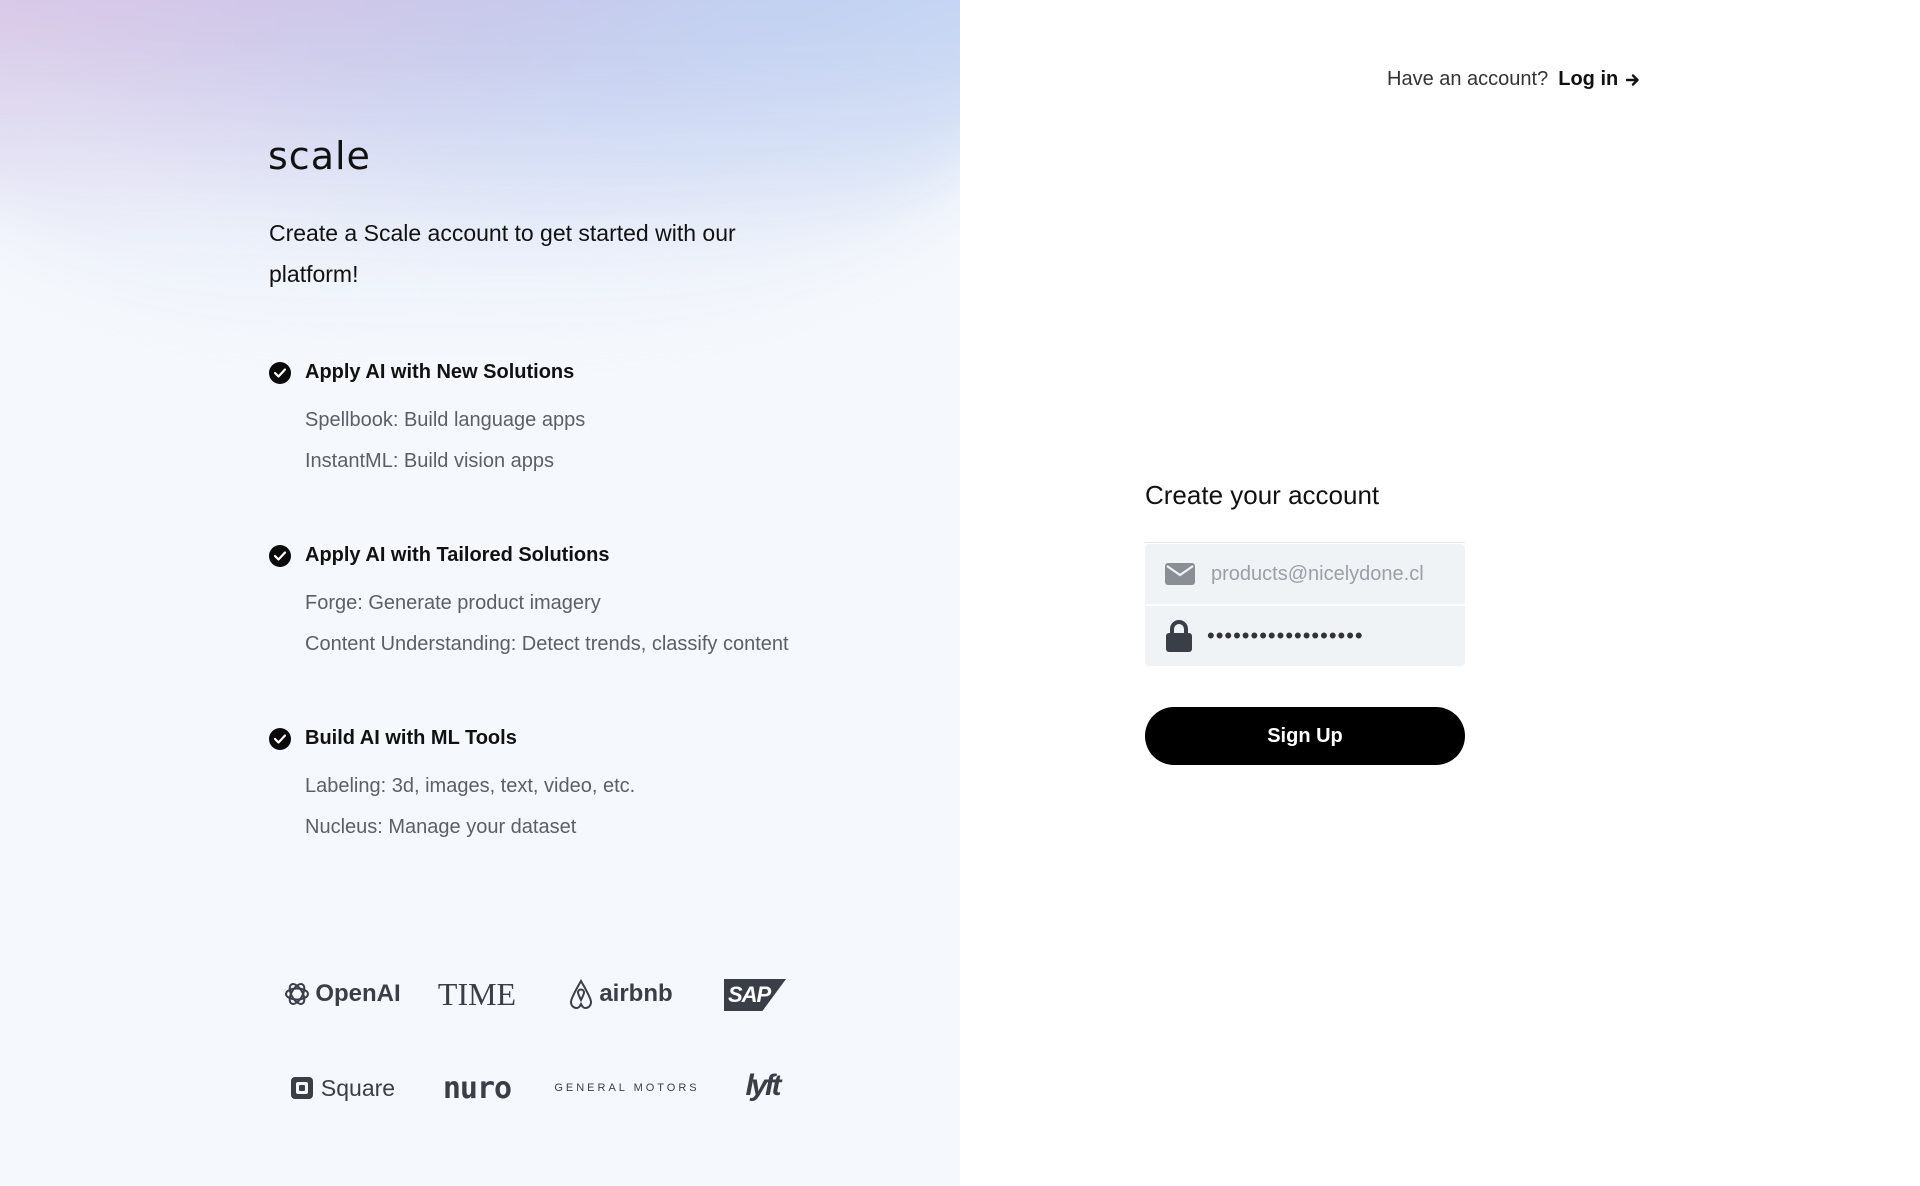  What do you see at coordinates (453, 603) in the screenshot?
I see `feature-item: Forge: Generate product imagery` at bounding box center [453, 603].